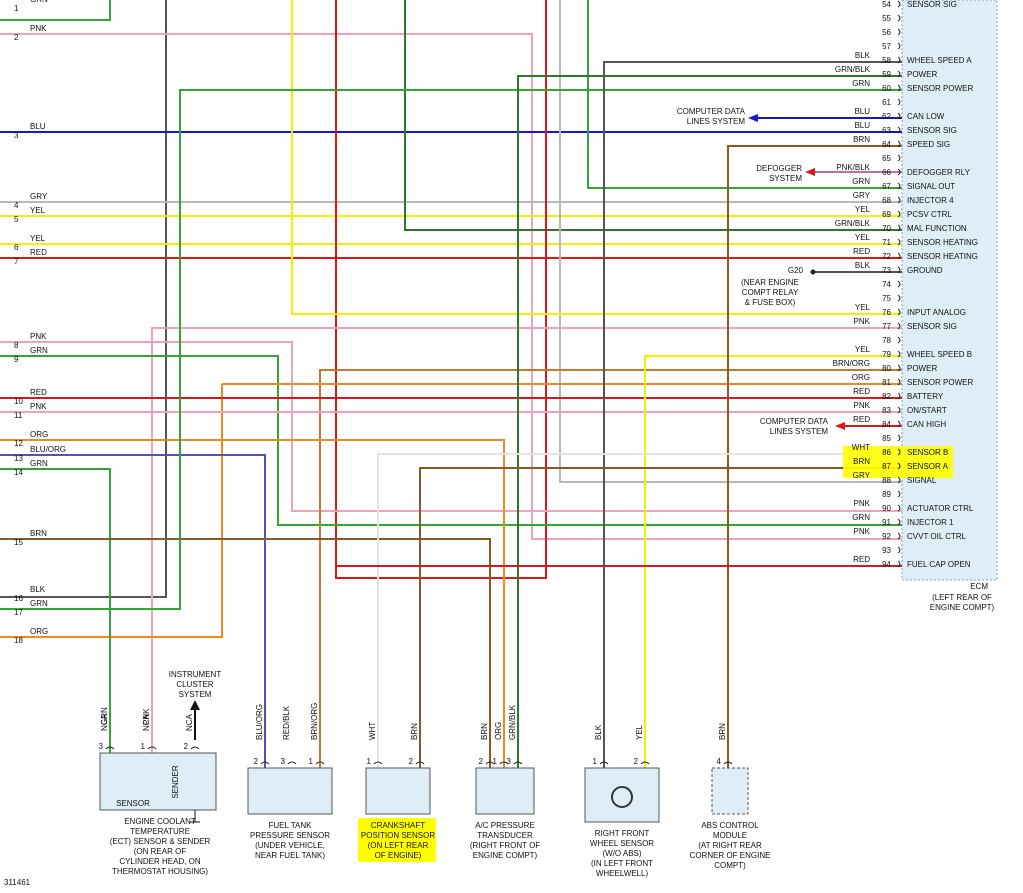 This screenshot has height=893, width=1023. What do you see at coordinates (932, 130) in the screenshot?
I see `ecm-pin-function: SENSOR SIG` at bounding box center [932, 130].